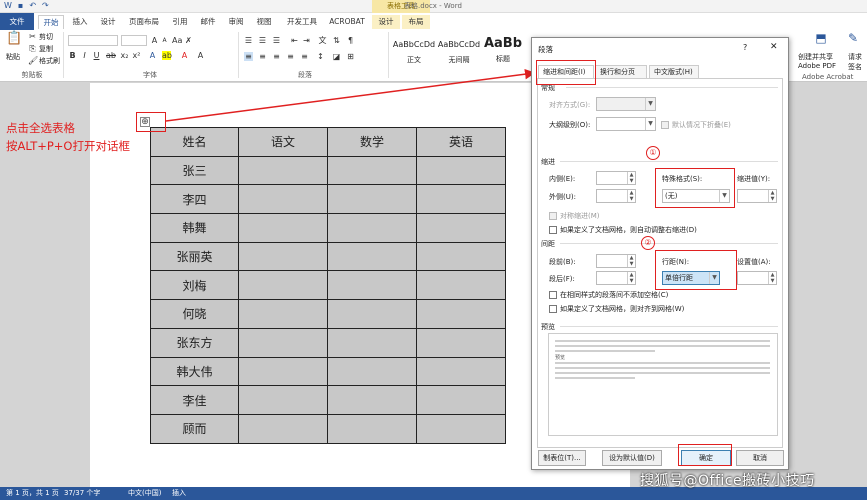 The height and width of the screenshot is (500, 867). Describe the element at coordinates (727, 481) in the screenshot. I see `watermark: 搜狐号@Office搬砖小技巧` at that location.